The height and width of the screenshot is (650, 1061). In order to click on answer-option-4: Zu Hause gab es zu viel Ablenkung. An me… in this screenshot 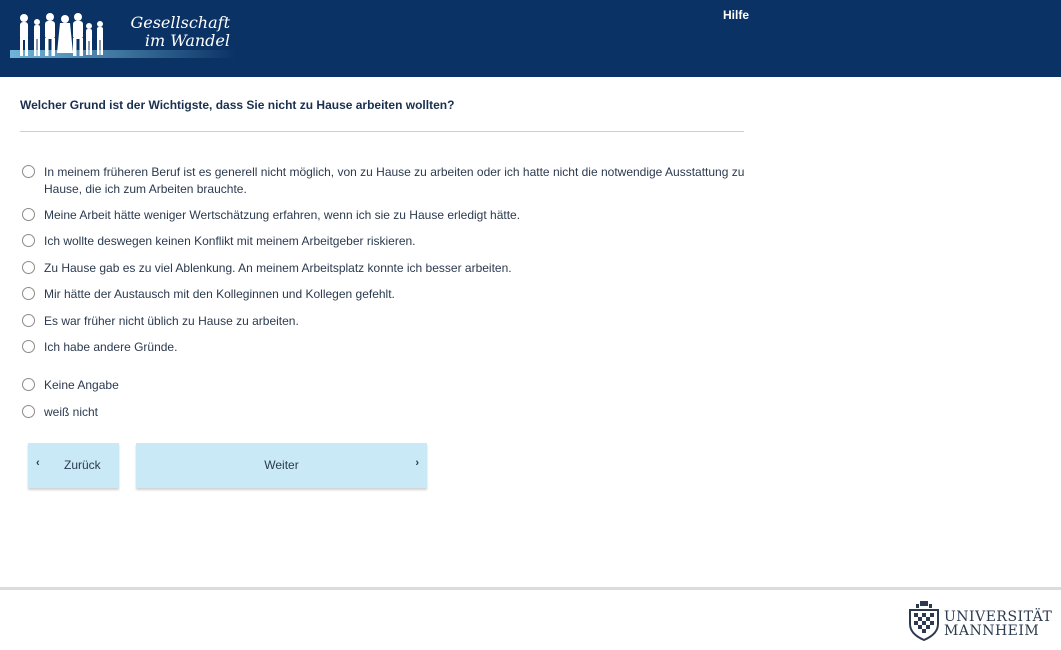, I will do `click(385, 268)`.